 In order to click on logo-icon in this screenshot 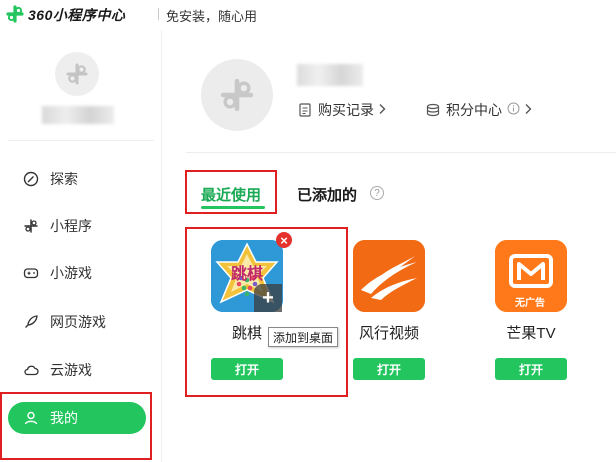, I will do `click(15, 14)`.